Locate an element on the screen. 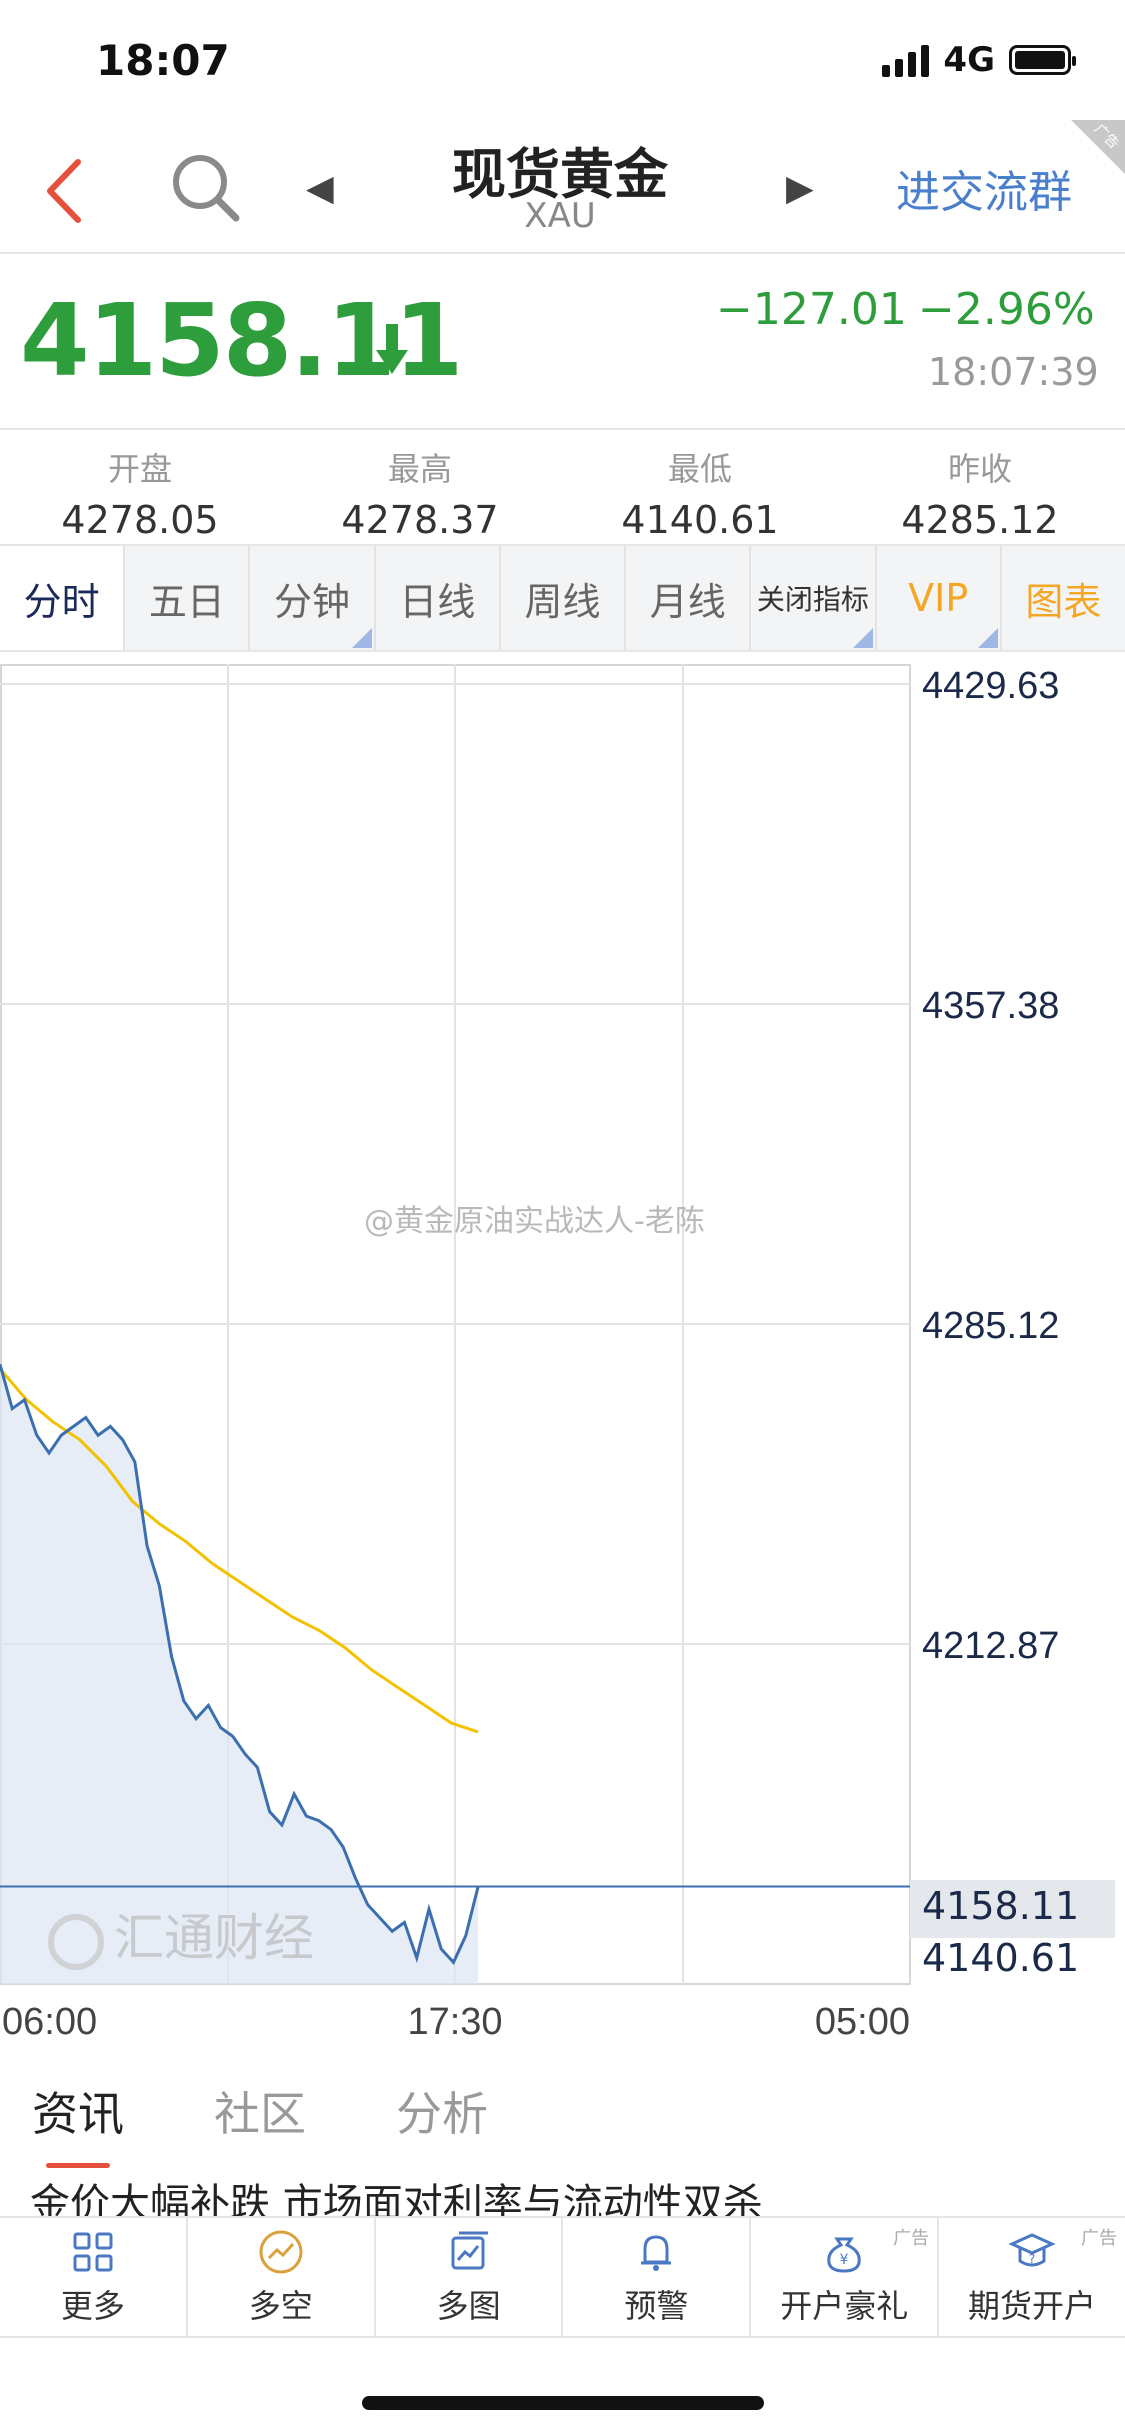 This screenshot has height=2436, width=1125. tab-label: 关闭指标 is located at coordinates (812, 599).